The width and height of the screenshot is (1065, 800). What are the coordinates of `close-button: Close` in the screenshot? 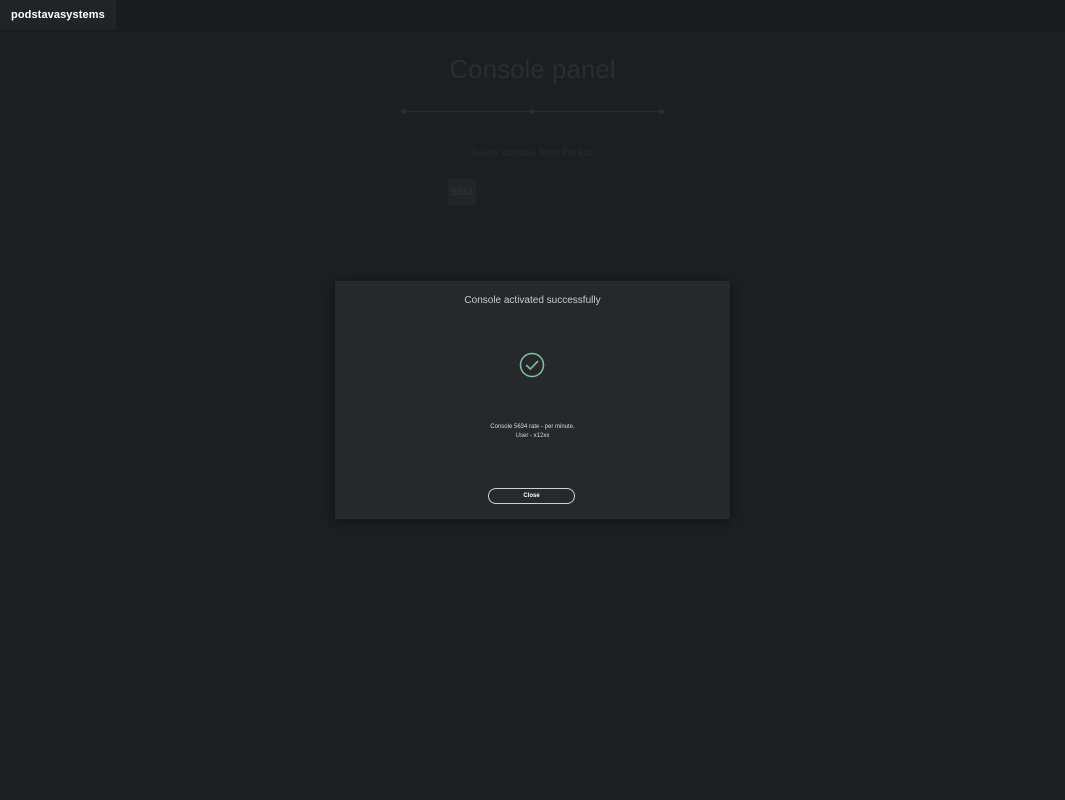 It's located at (531, 496).